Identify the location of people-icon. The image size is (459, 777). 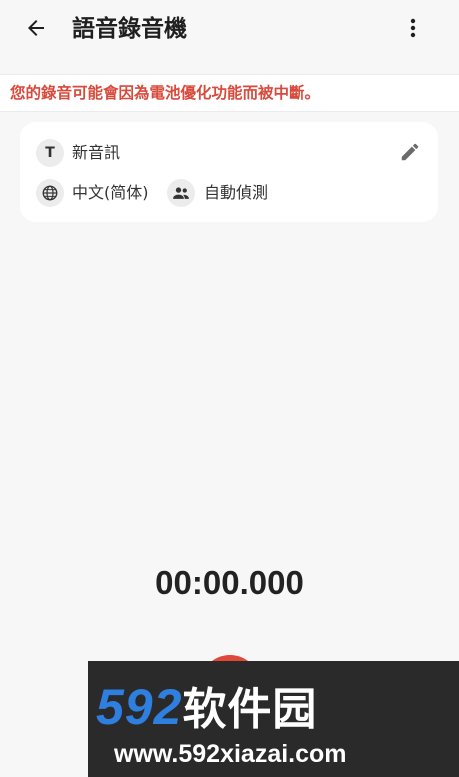
(181, 193).